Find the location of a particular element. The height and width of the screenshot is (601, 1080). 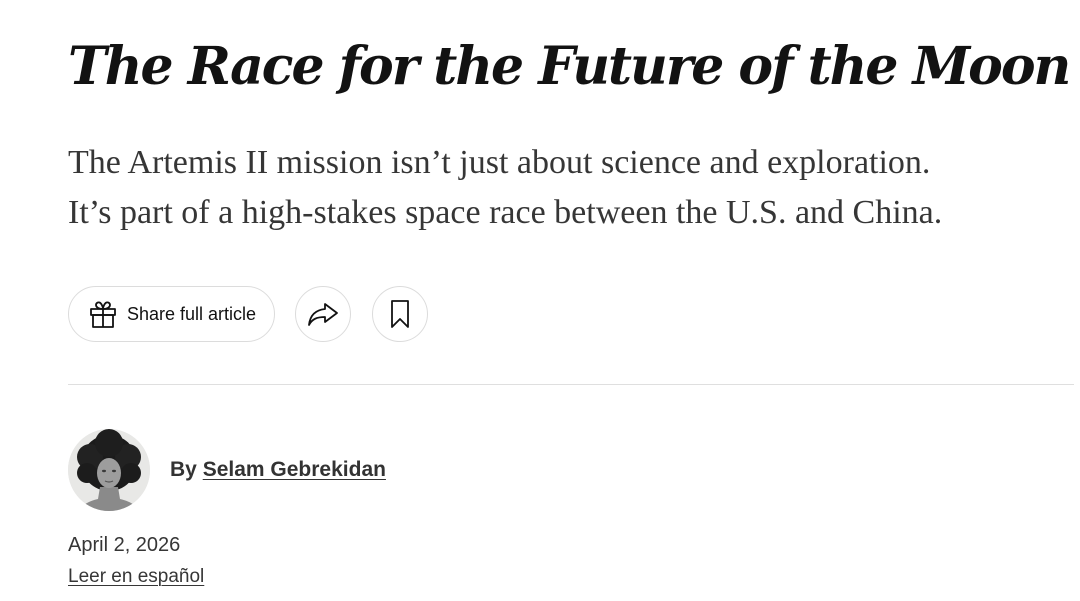

share-arrow-icon is located at coordinates (323, 314).